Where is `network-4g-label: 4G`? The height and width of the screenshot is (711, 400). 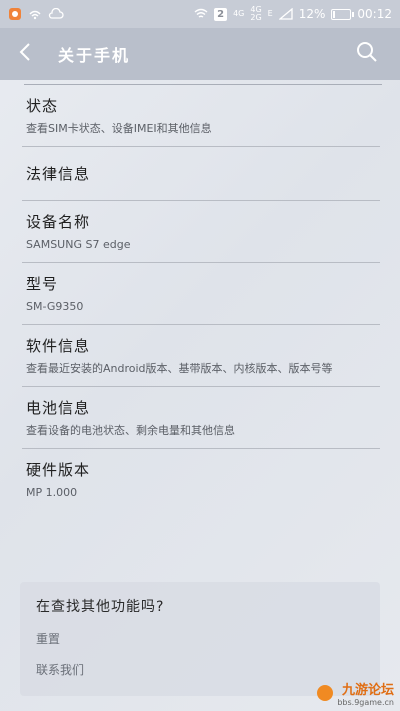 network-4g-label: 4G is located at coordinates (238, 14).